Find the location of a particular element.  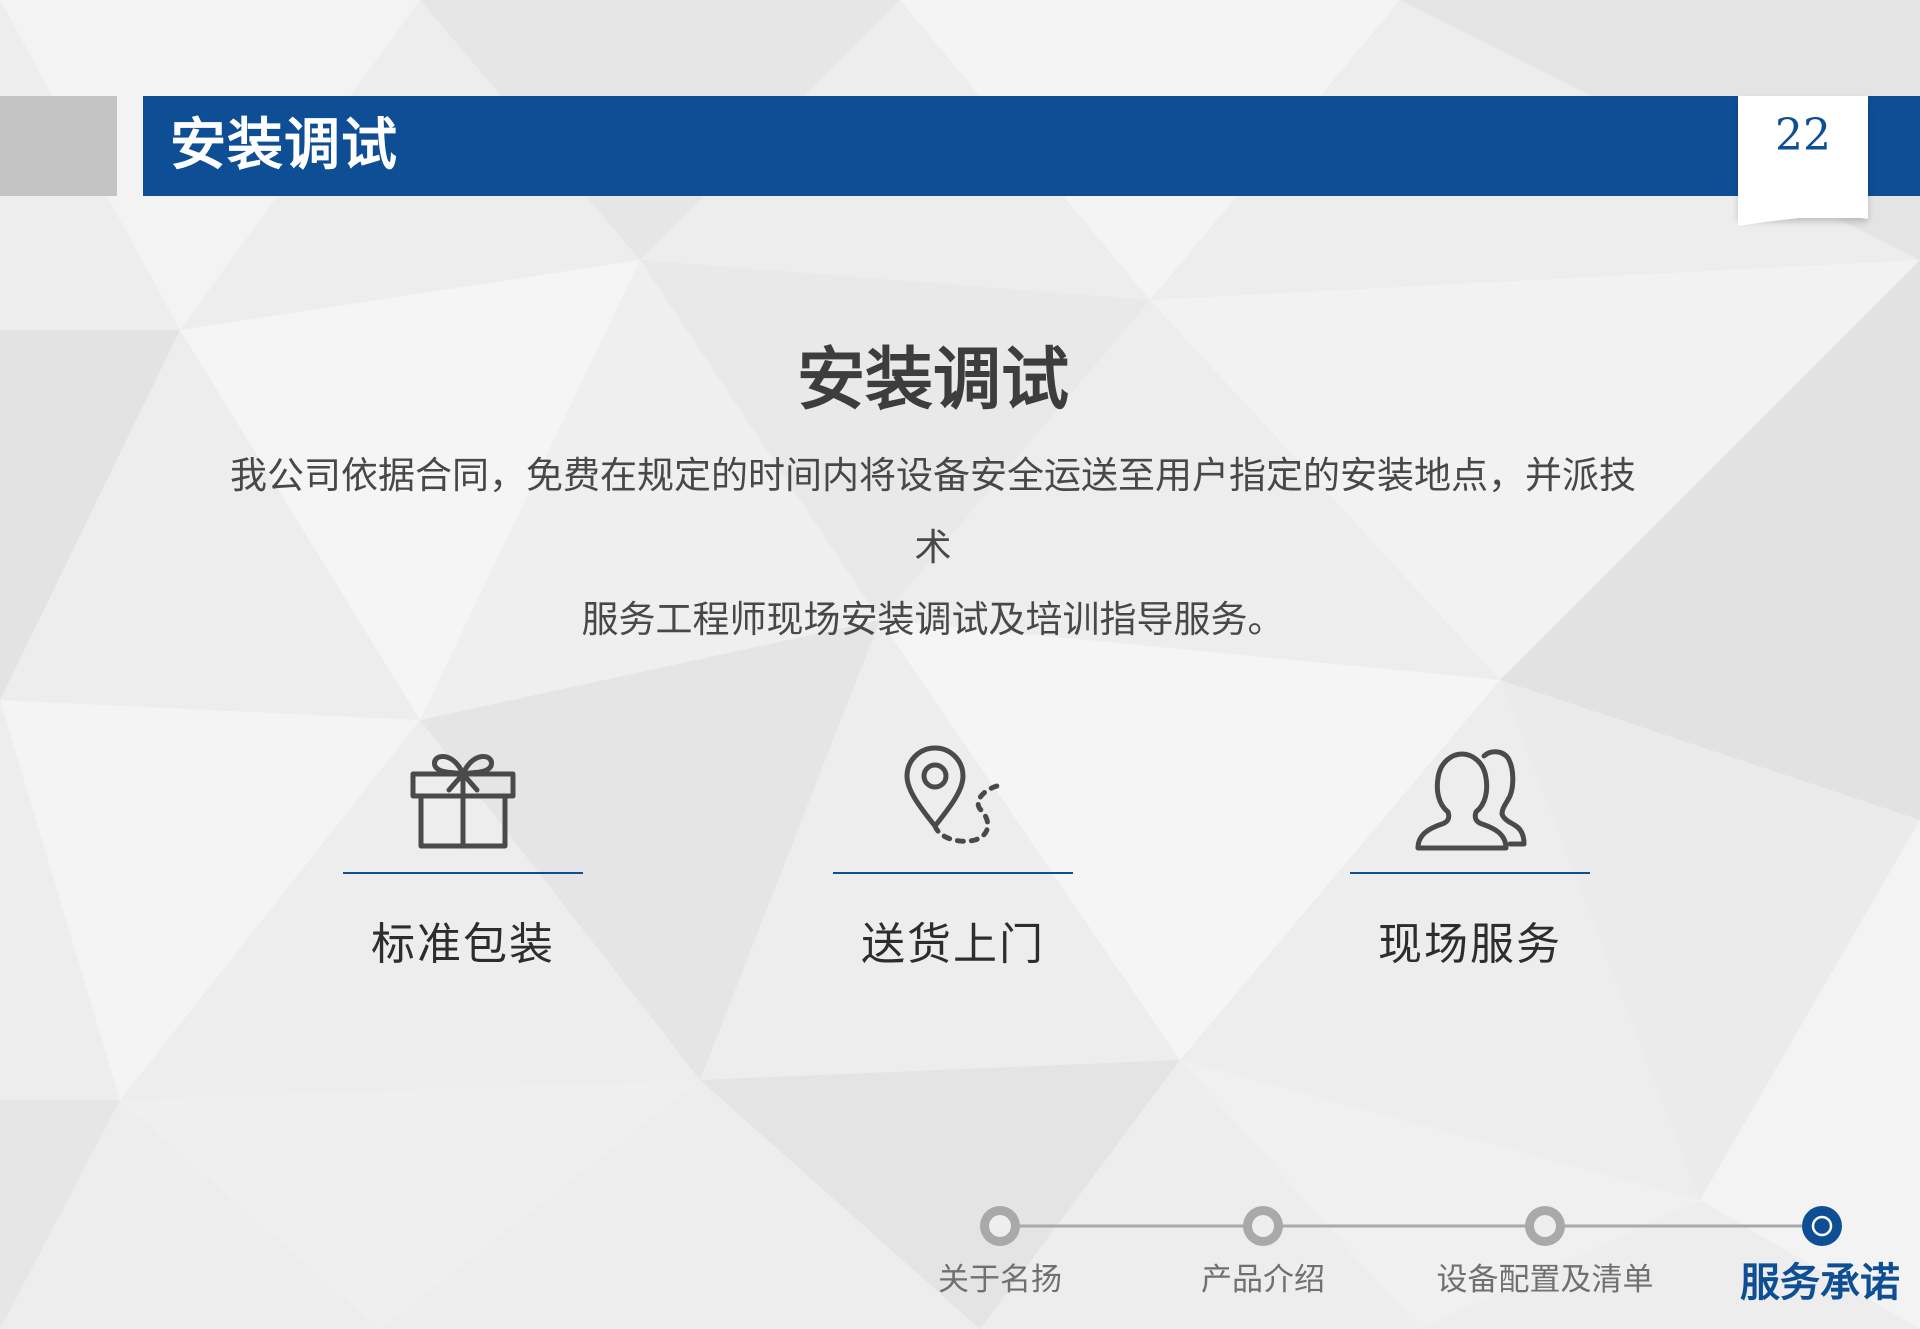

progress-step-1-label: 关于名扬 is located at coordinates (1000, 1276).